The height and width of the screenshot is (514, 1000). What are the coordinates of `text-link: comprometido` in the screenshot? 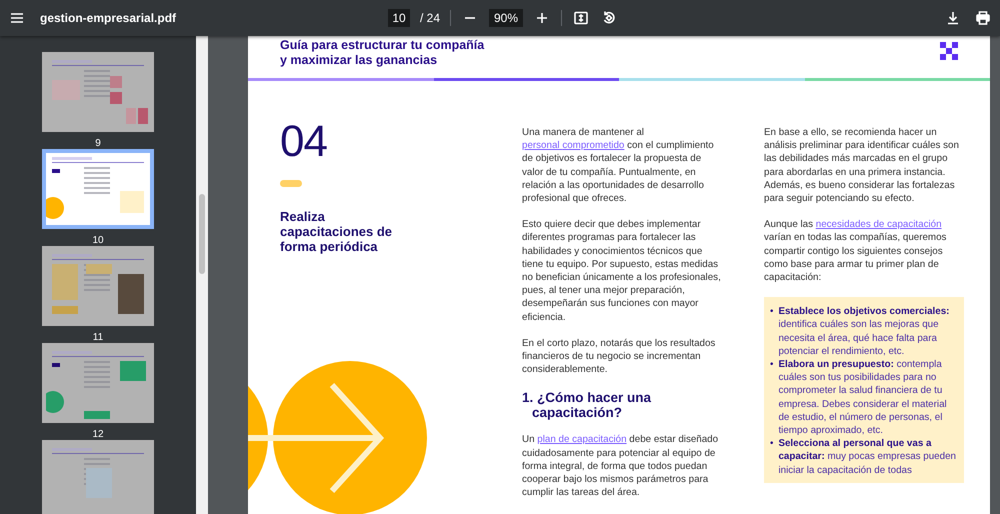 It's located at (593, 146).